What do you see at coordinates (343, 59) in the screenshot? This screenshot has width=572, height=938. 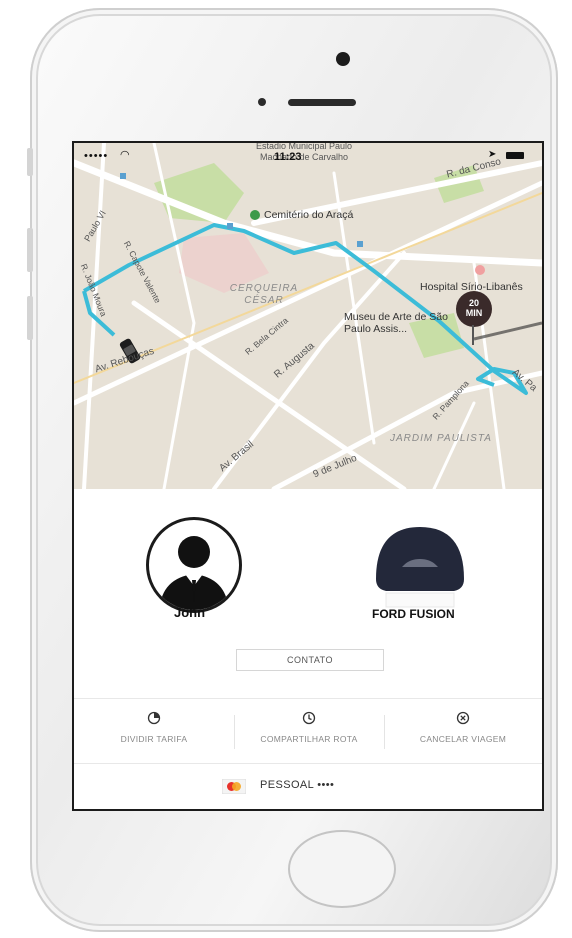 I see `front-camera` at bounding box center [343, 59].